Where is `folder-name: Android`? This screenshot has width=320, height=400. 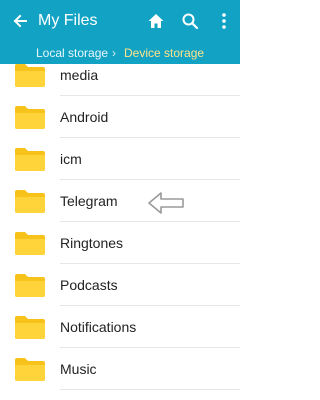
folder-name: Android is located at coordinates (84, 117).